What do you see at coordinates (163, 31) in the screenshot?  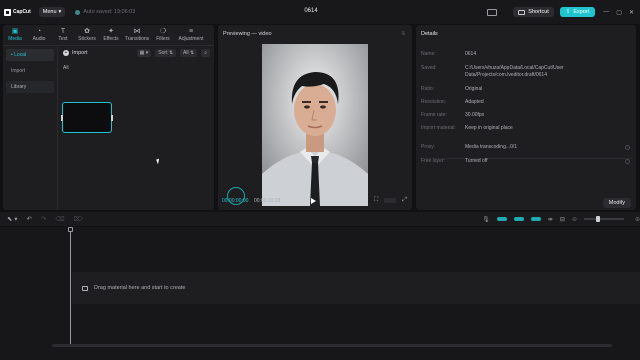 I see `filters-icon: ❍` at bounding box center [163, 31].